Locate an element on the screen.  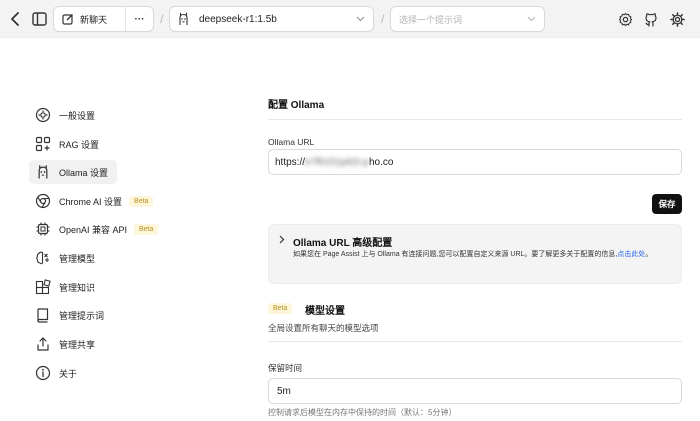
keep-alive-label: 保留时间 is located at coordinates (285, 368).